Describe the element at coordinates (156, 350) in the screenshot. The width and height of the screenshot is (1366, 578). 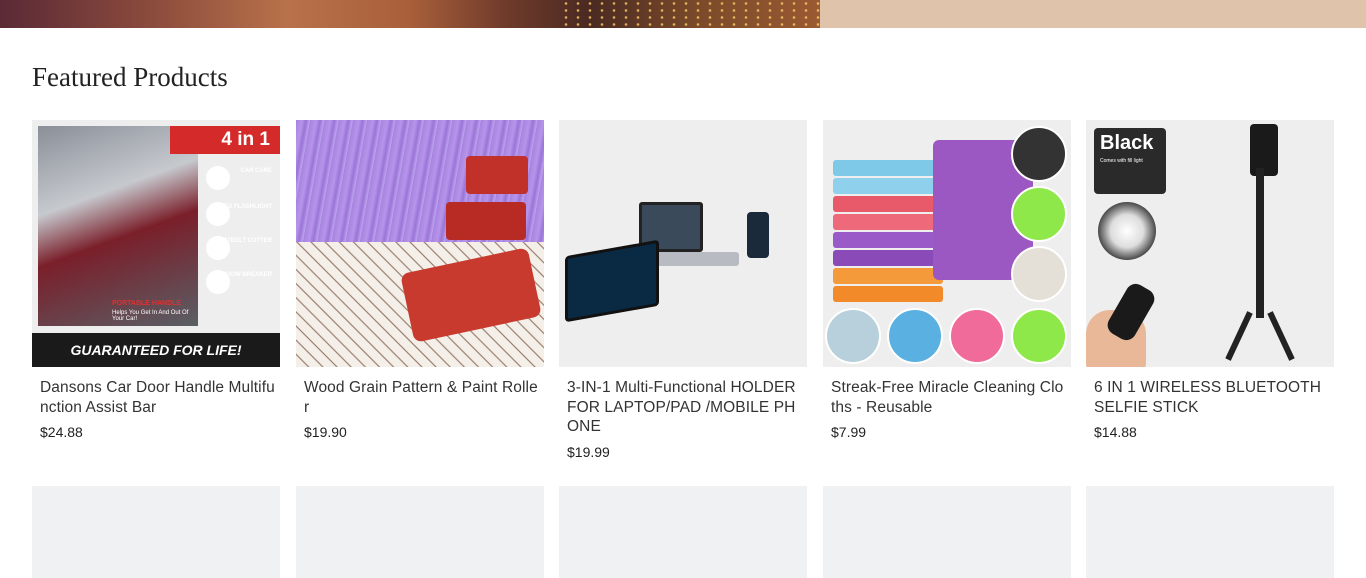
I see `guarantee-banner: GUARANTEED FOR LIFE!` at that location.